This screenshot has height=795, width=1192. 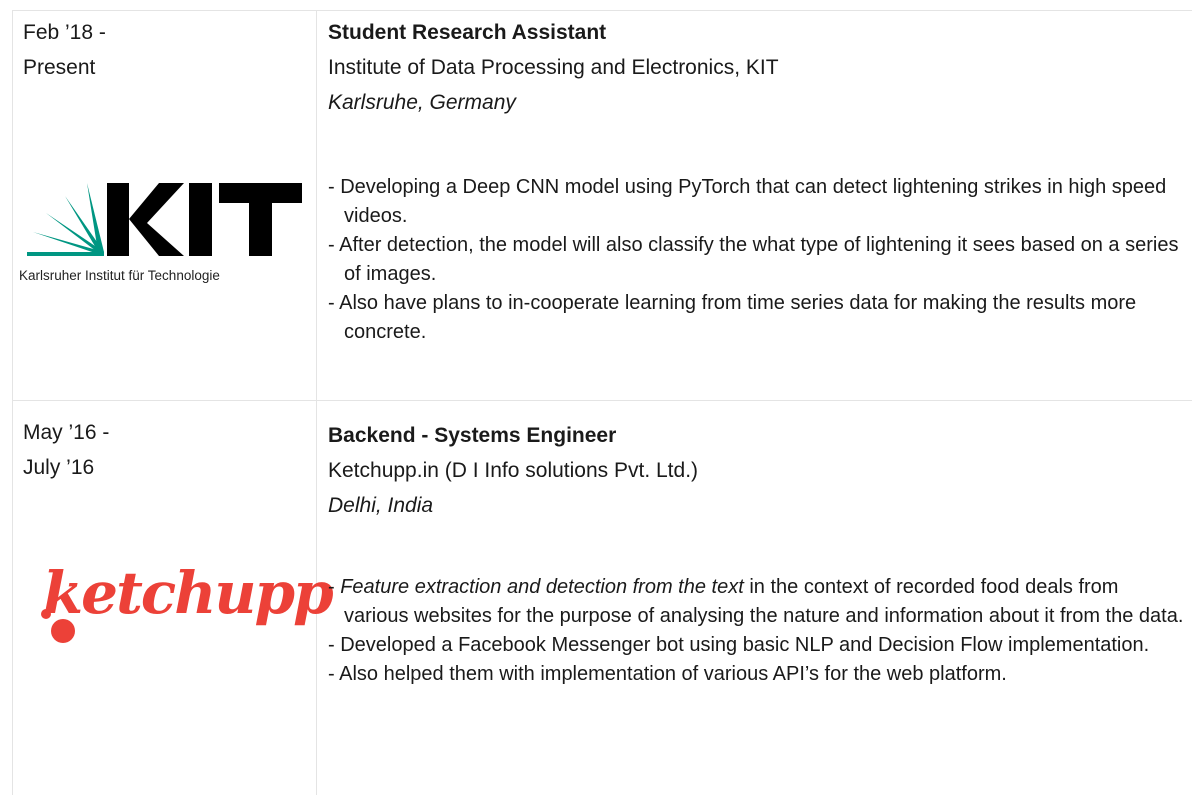 I want to click on kit-logo-caption: Karlsruher Institut für Technologie, so click(x=119, y=275).